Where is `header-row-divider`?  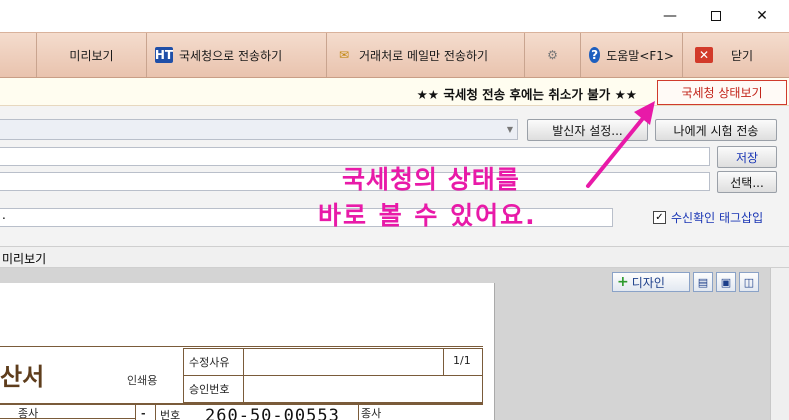
header-row-divider is located at coordinates (333, 375).